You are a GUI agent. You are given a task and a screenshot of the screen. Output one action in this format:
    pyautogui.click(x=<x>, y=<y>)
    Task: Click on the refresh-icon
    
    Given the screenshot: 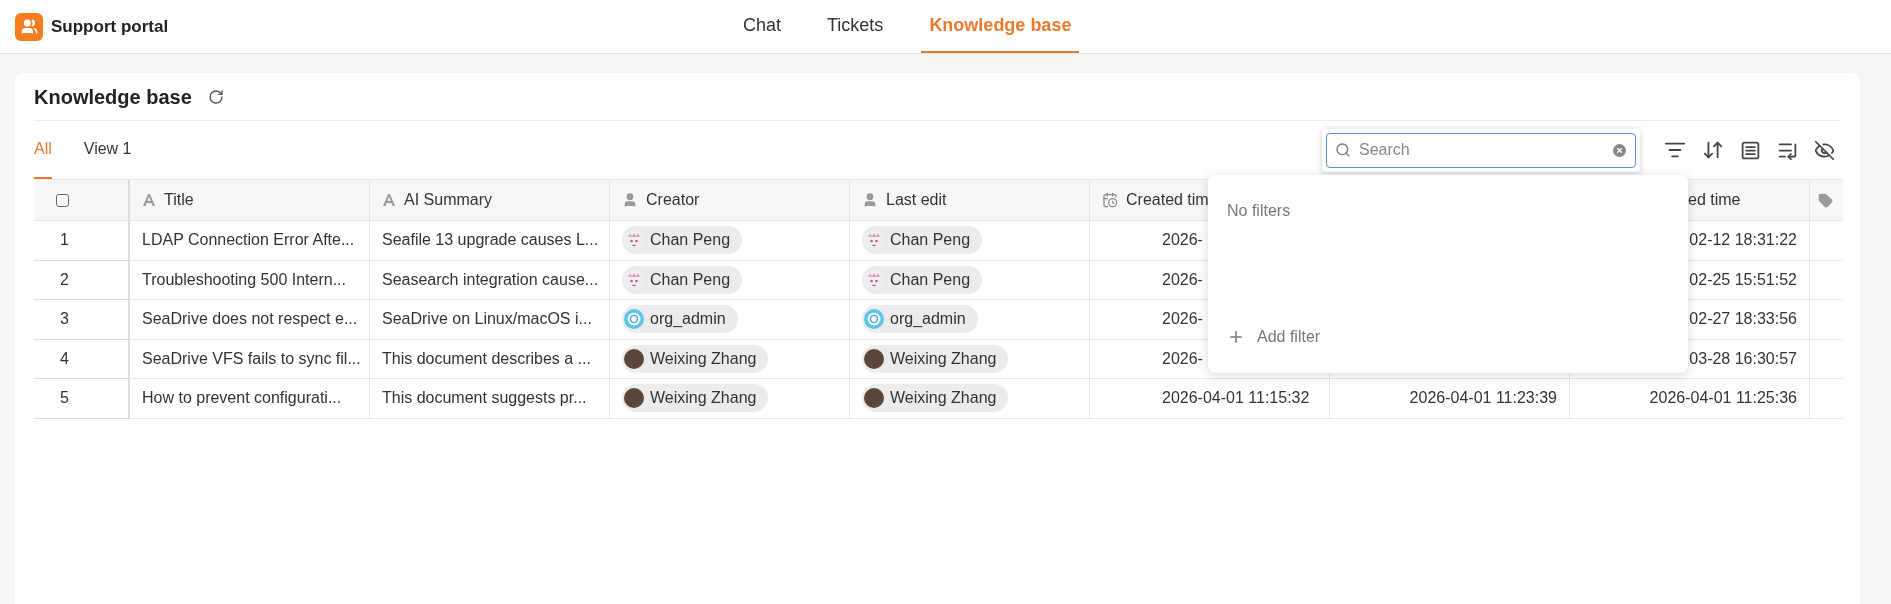 What is the action you would take?
    pyautogui.click(x=215, y=96)
    